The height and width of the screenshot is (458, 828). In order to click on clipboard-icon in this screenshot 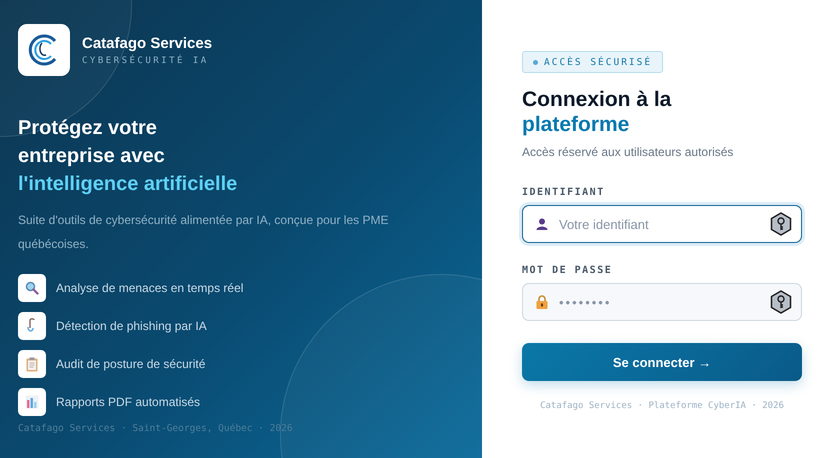, I will do `click(32, 364)`.